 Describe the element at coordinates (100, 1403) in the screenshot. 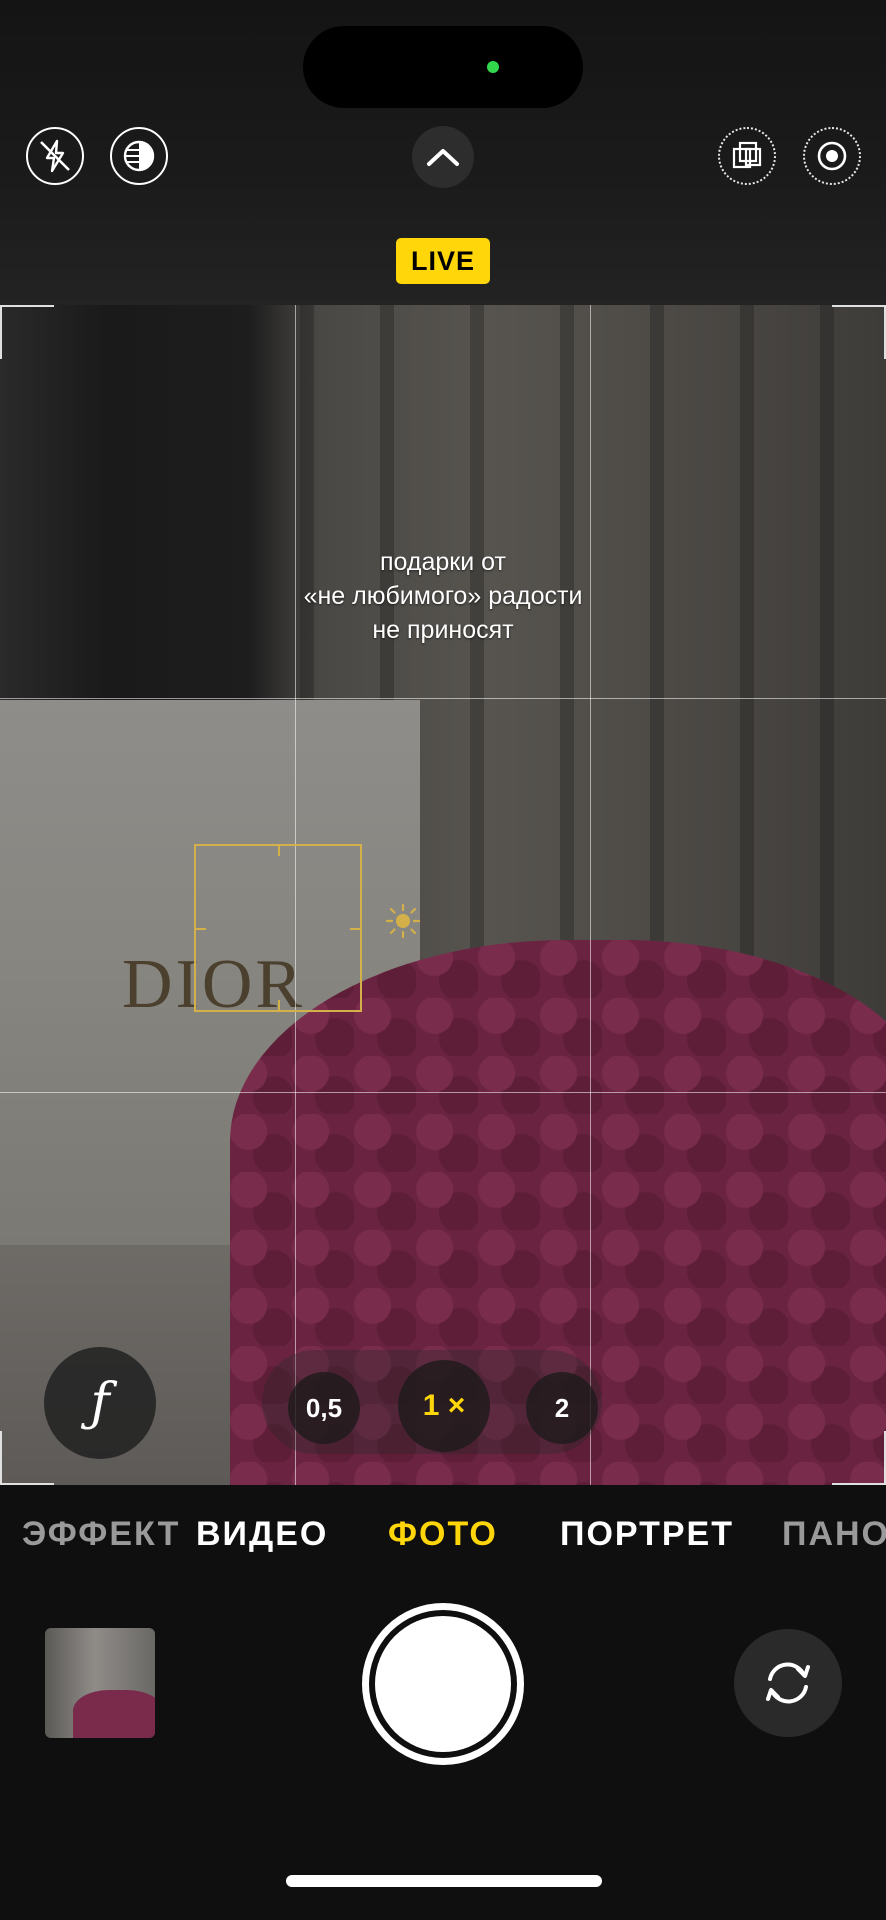

I see `aperture-button: ƒ` at that location.